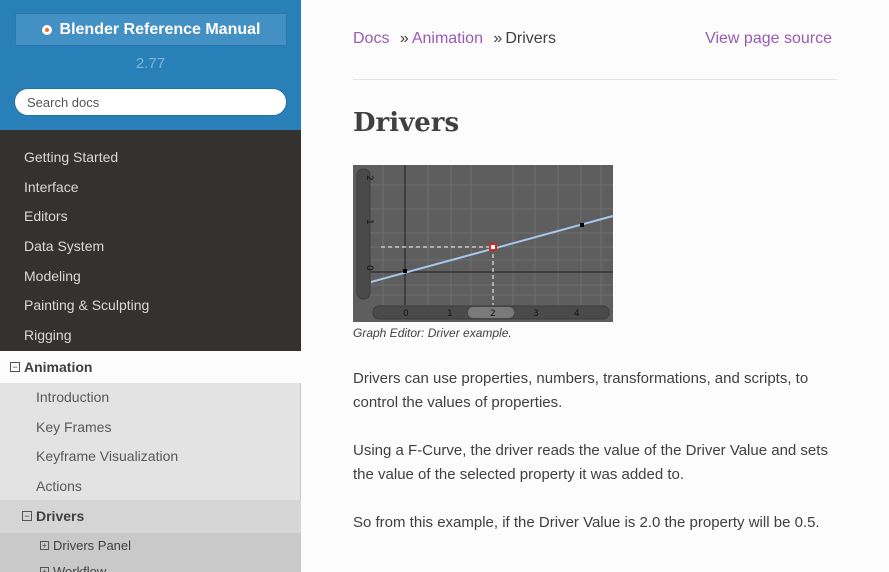  Describe the element at coordinates (150, 158) in the screenshot. I see `nav-item-getting-started: Getting Started` at that location.